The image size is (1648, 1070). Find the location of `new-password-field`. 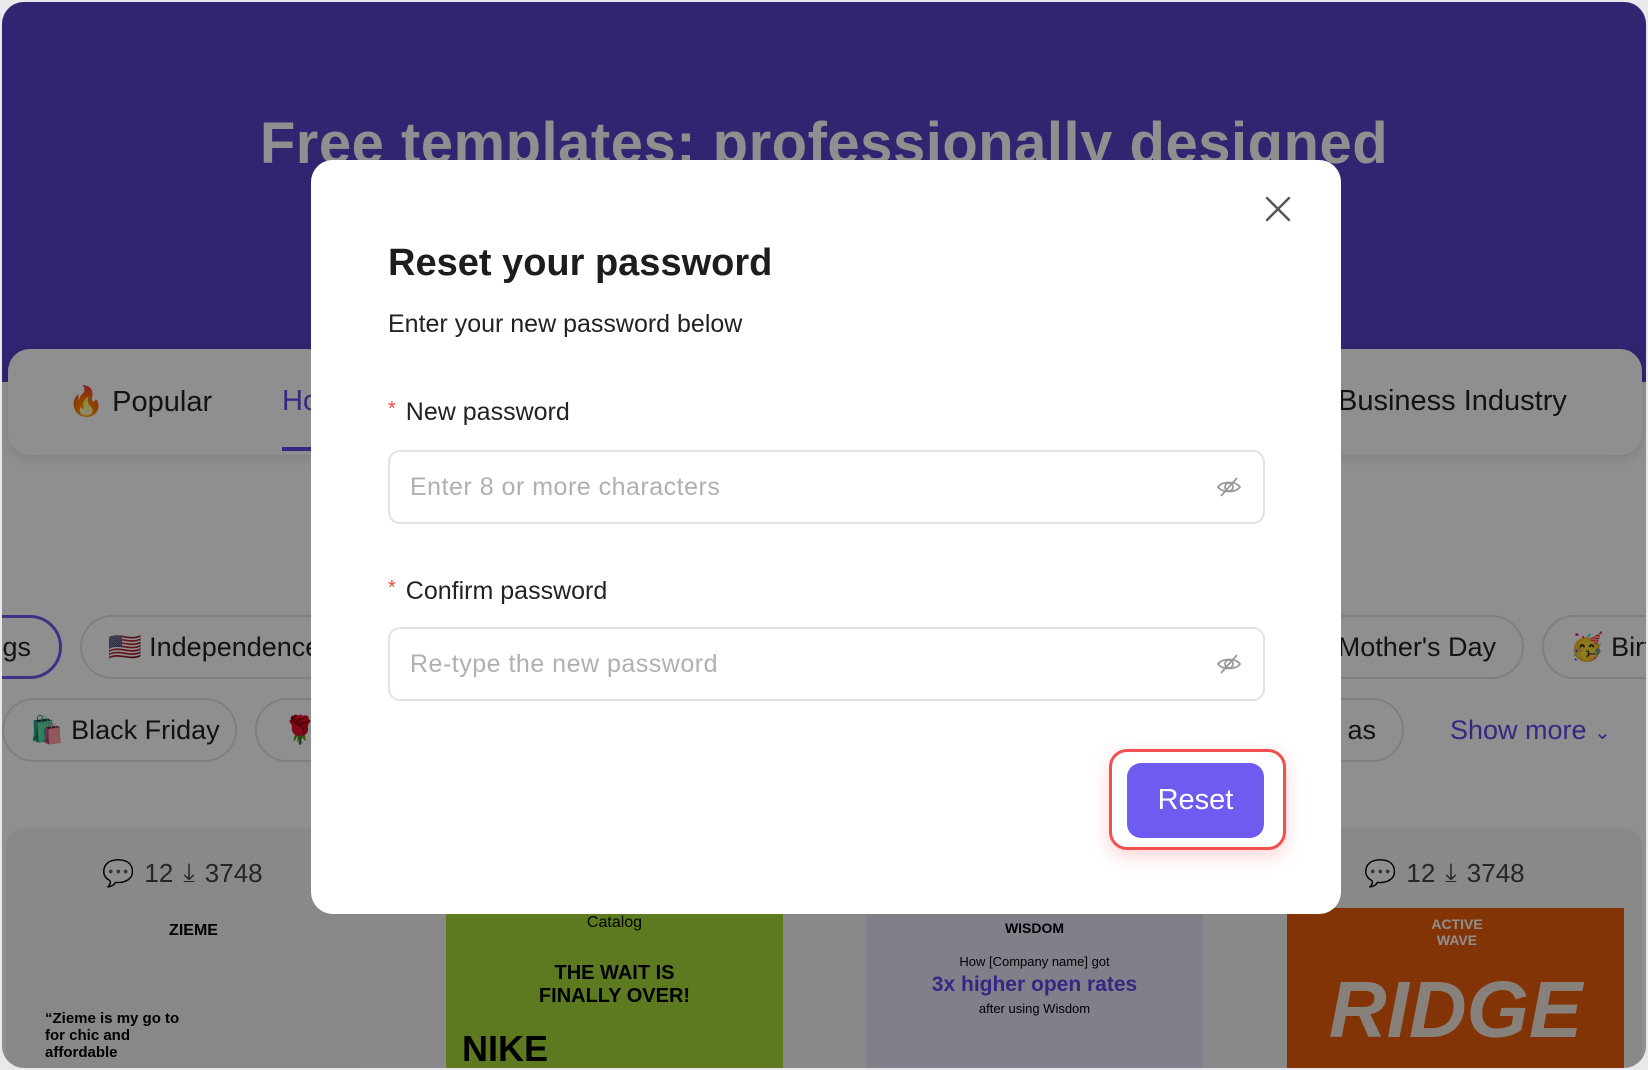

new-password-field is located at coordinates (826, 487).